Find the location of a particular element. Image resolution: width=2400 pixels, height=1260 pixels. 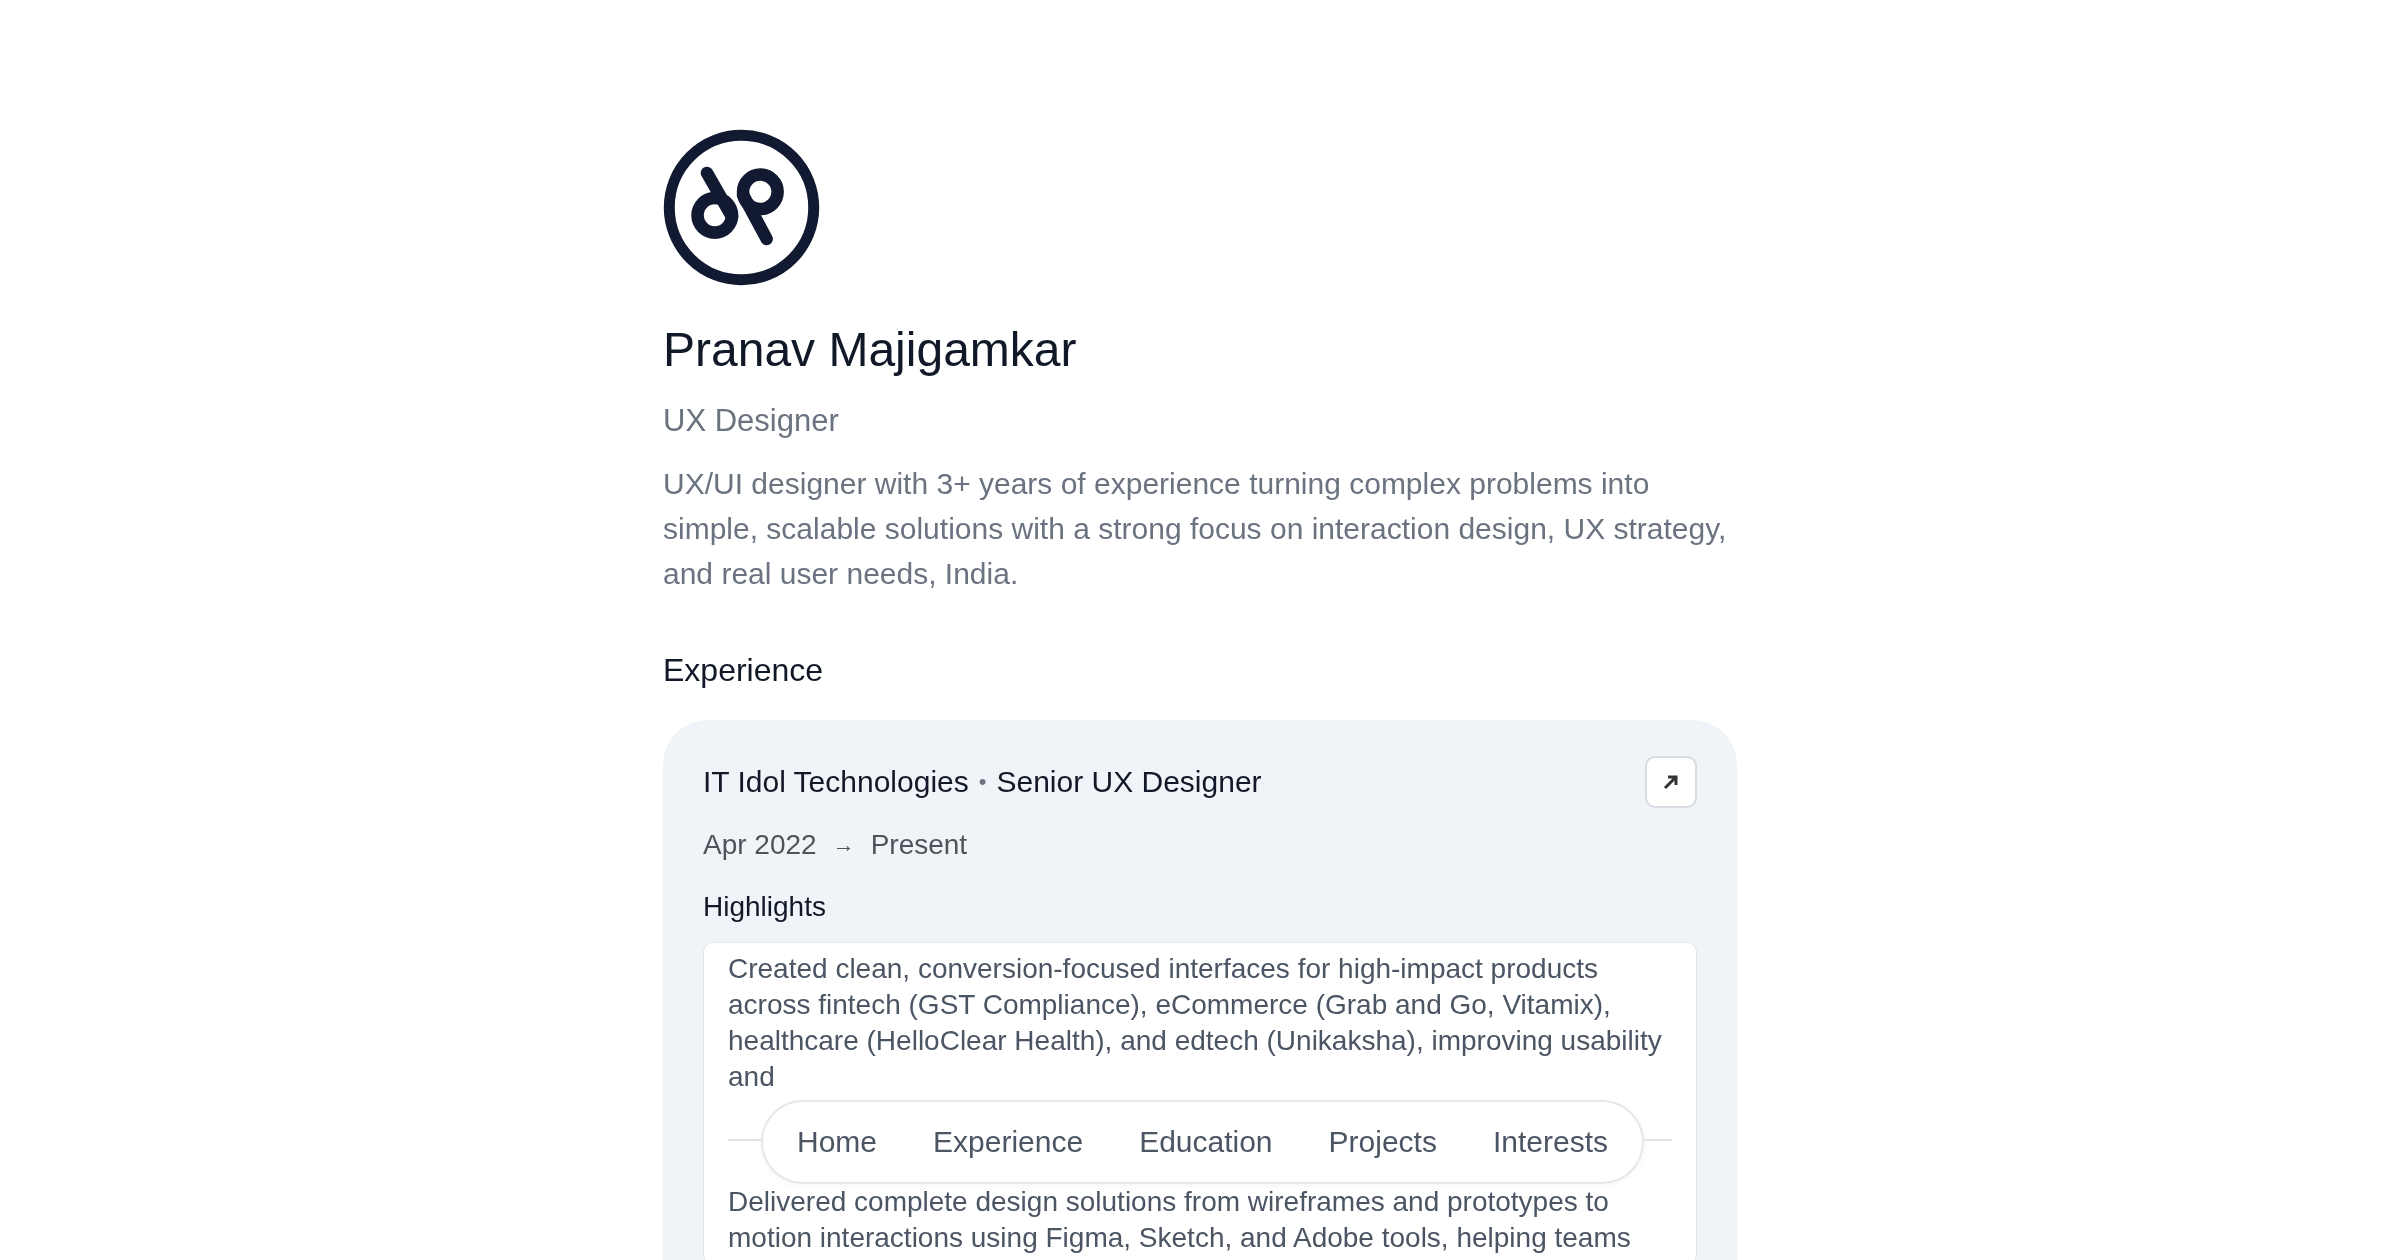

nav-link: Home is located at coordinates (837, 1142).